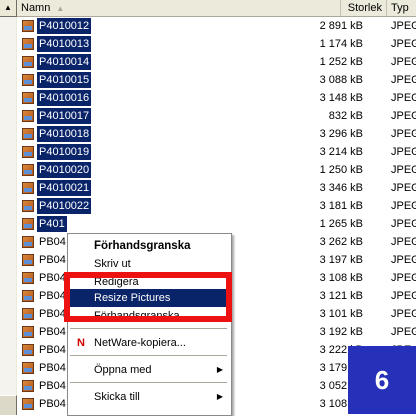  I want to click on netware-n-icon: N, so click(81, 343).